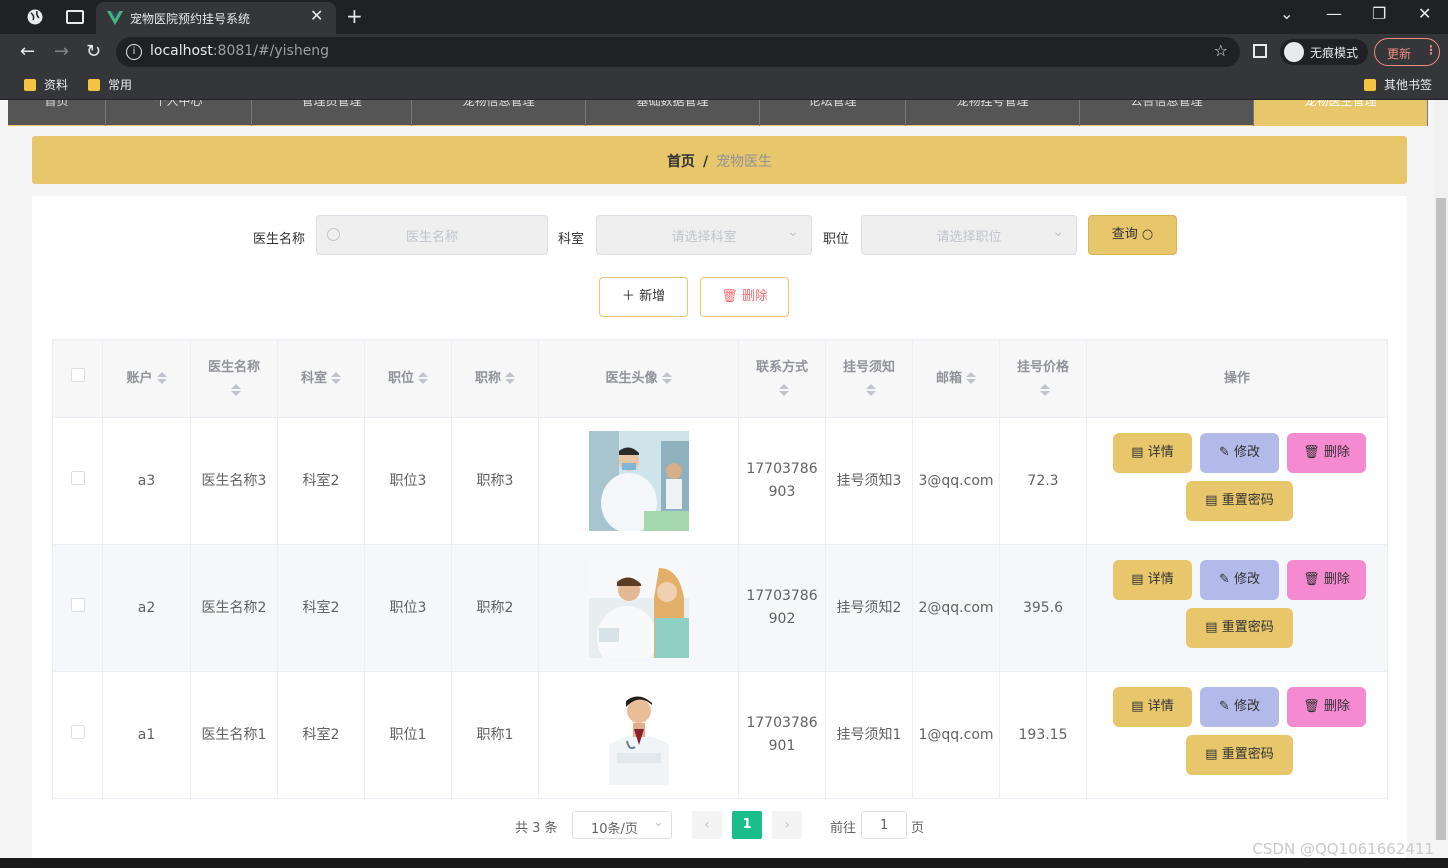  I want to click on dept-label: 科室, so click(571, 239).